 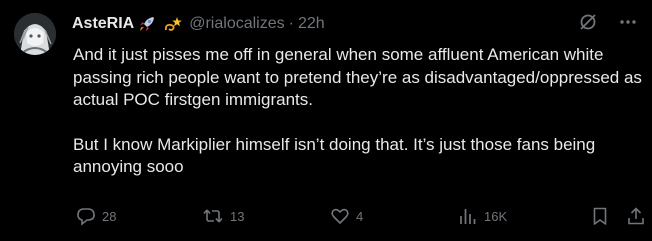 I want to click on views-button: 16K, so click(x=482, y=216).